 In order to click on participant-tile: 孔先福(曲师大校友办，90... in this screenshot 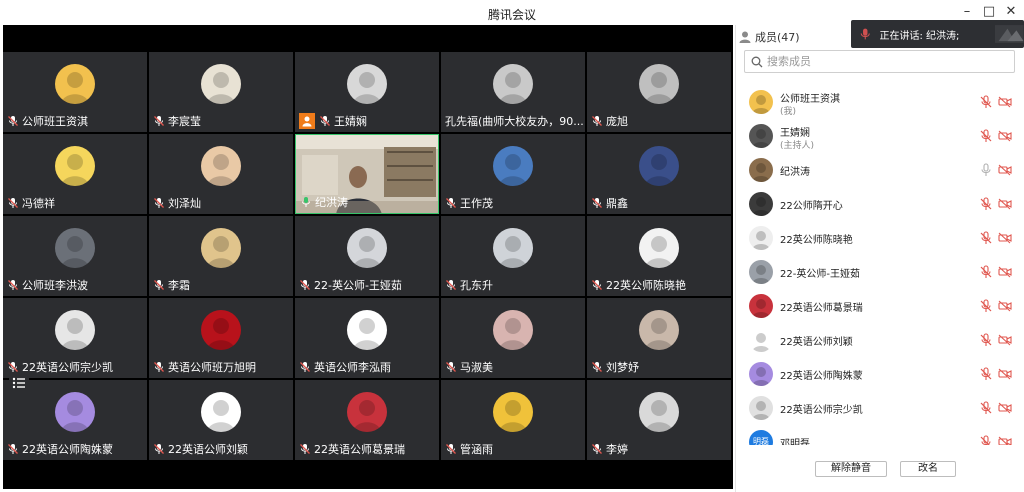, I will do `click(513, 92)`.